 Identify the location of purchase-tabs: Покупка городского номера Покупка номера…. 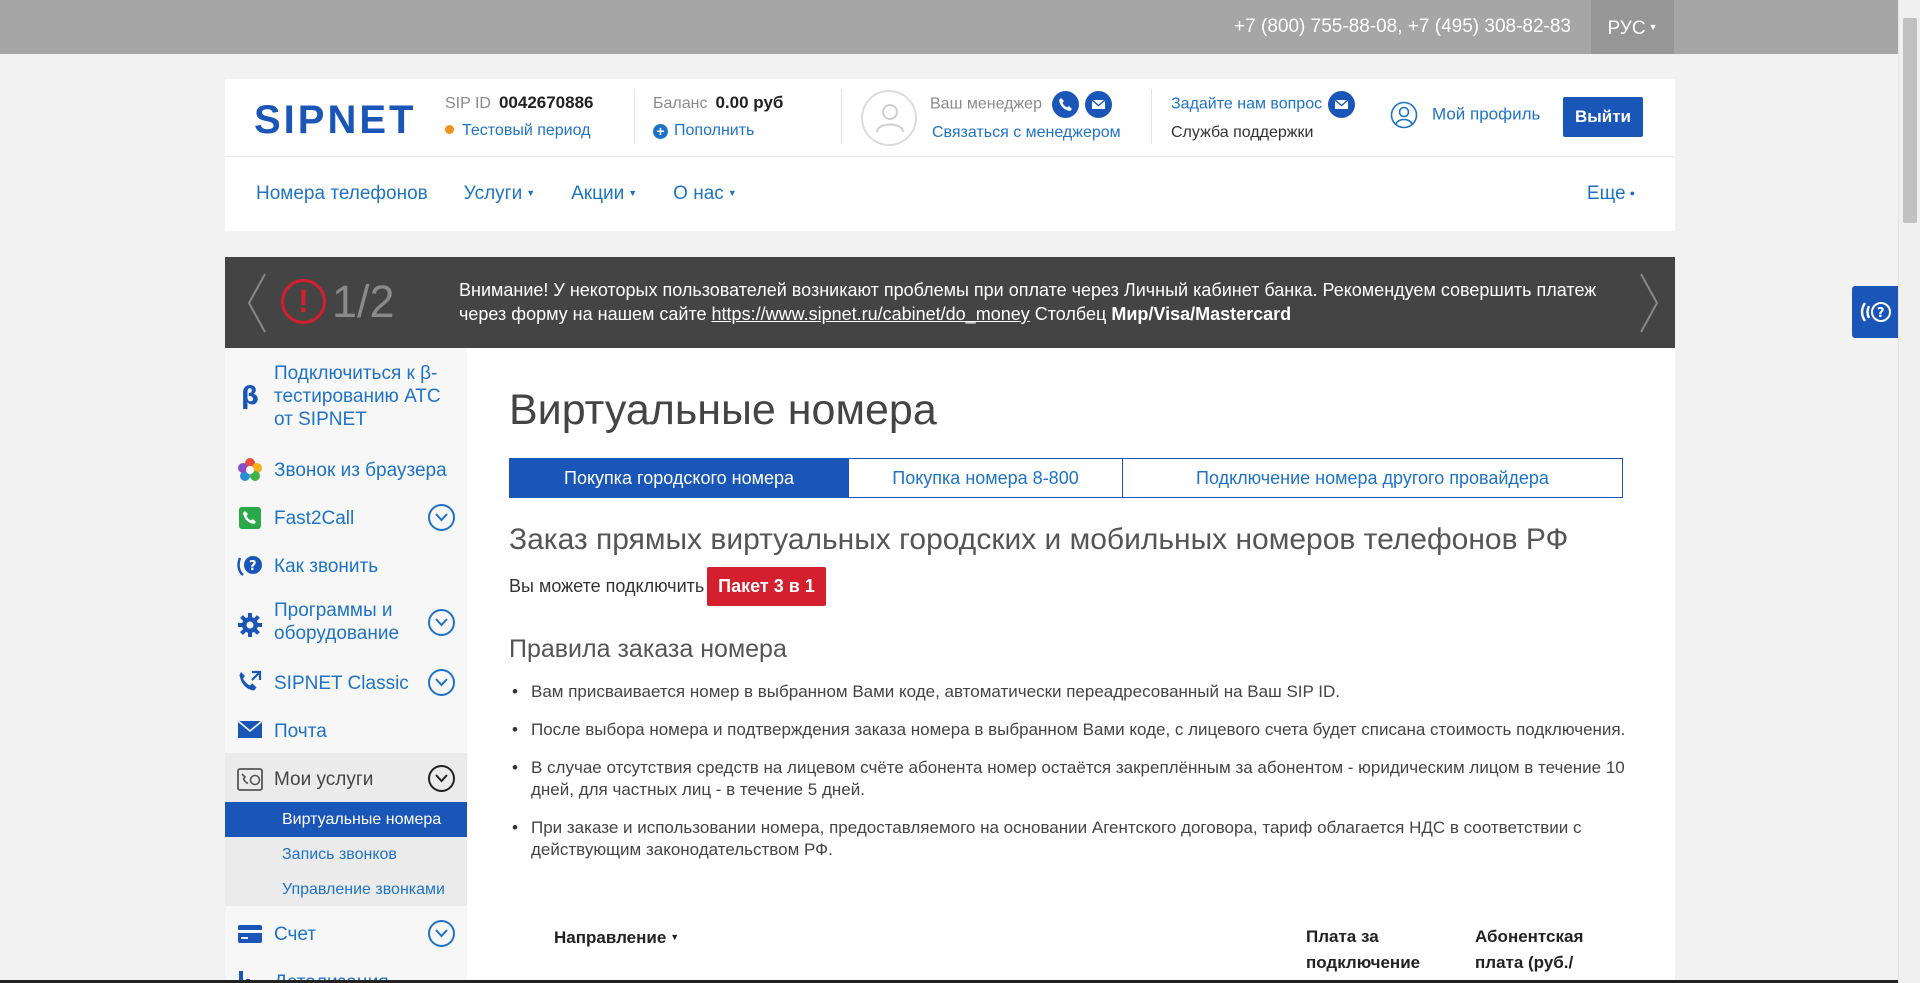
(1066, 478).